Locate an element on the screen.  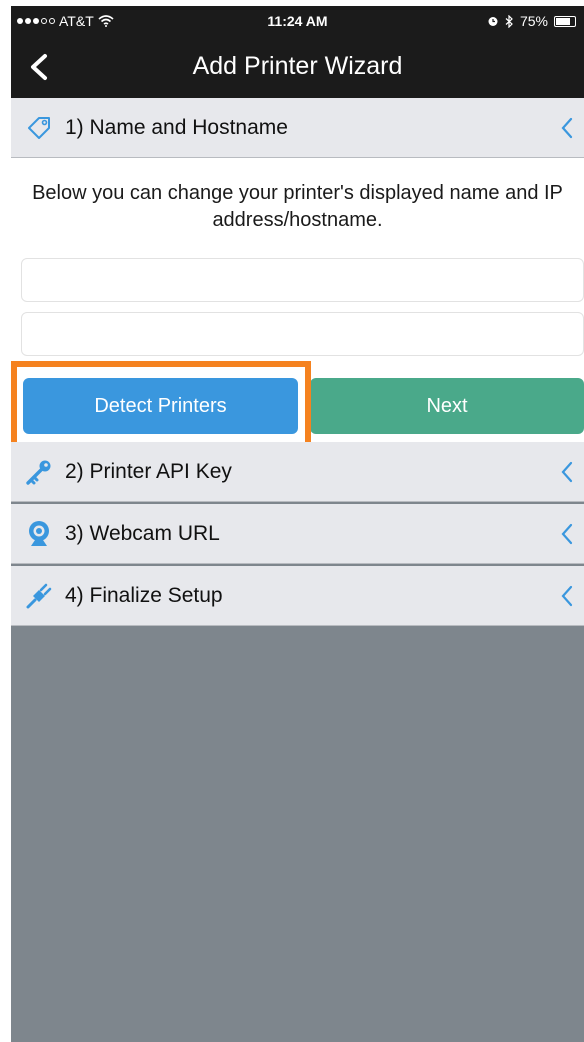
section-label: 2) Printer API Key is located at coordinates (148, 471).